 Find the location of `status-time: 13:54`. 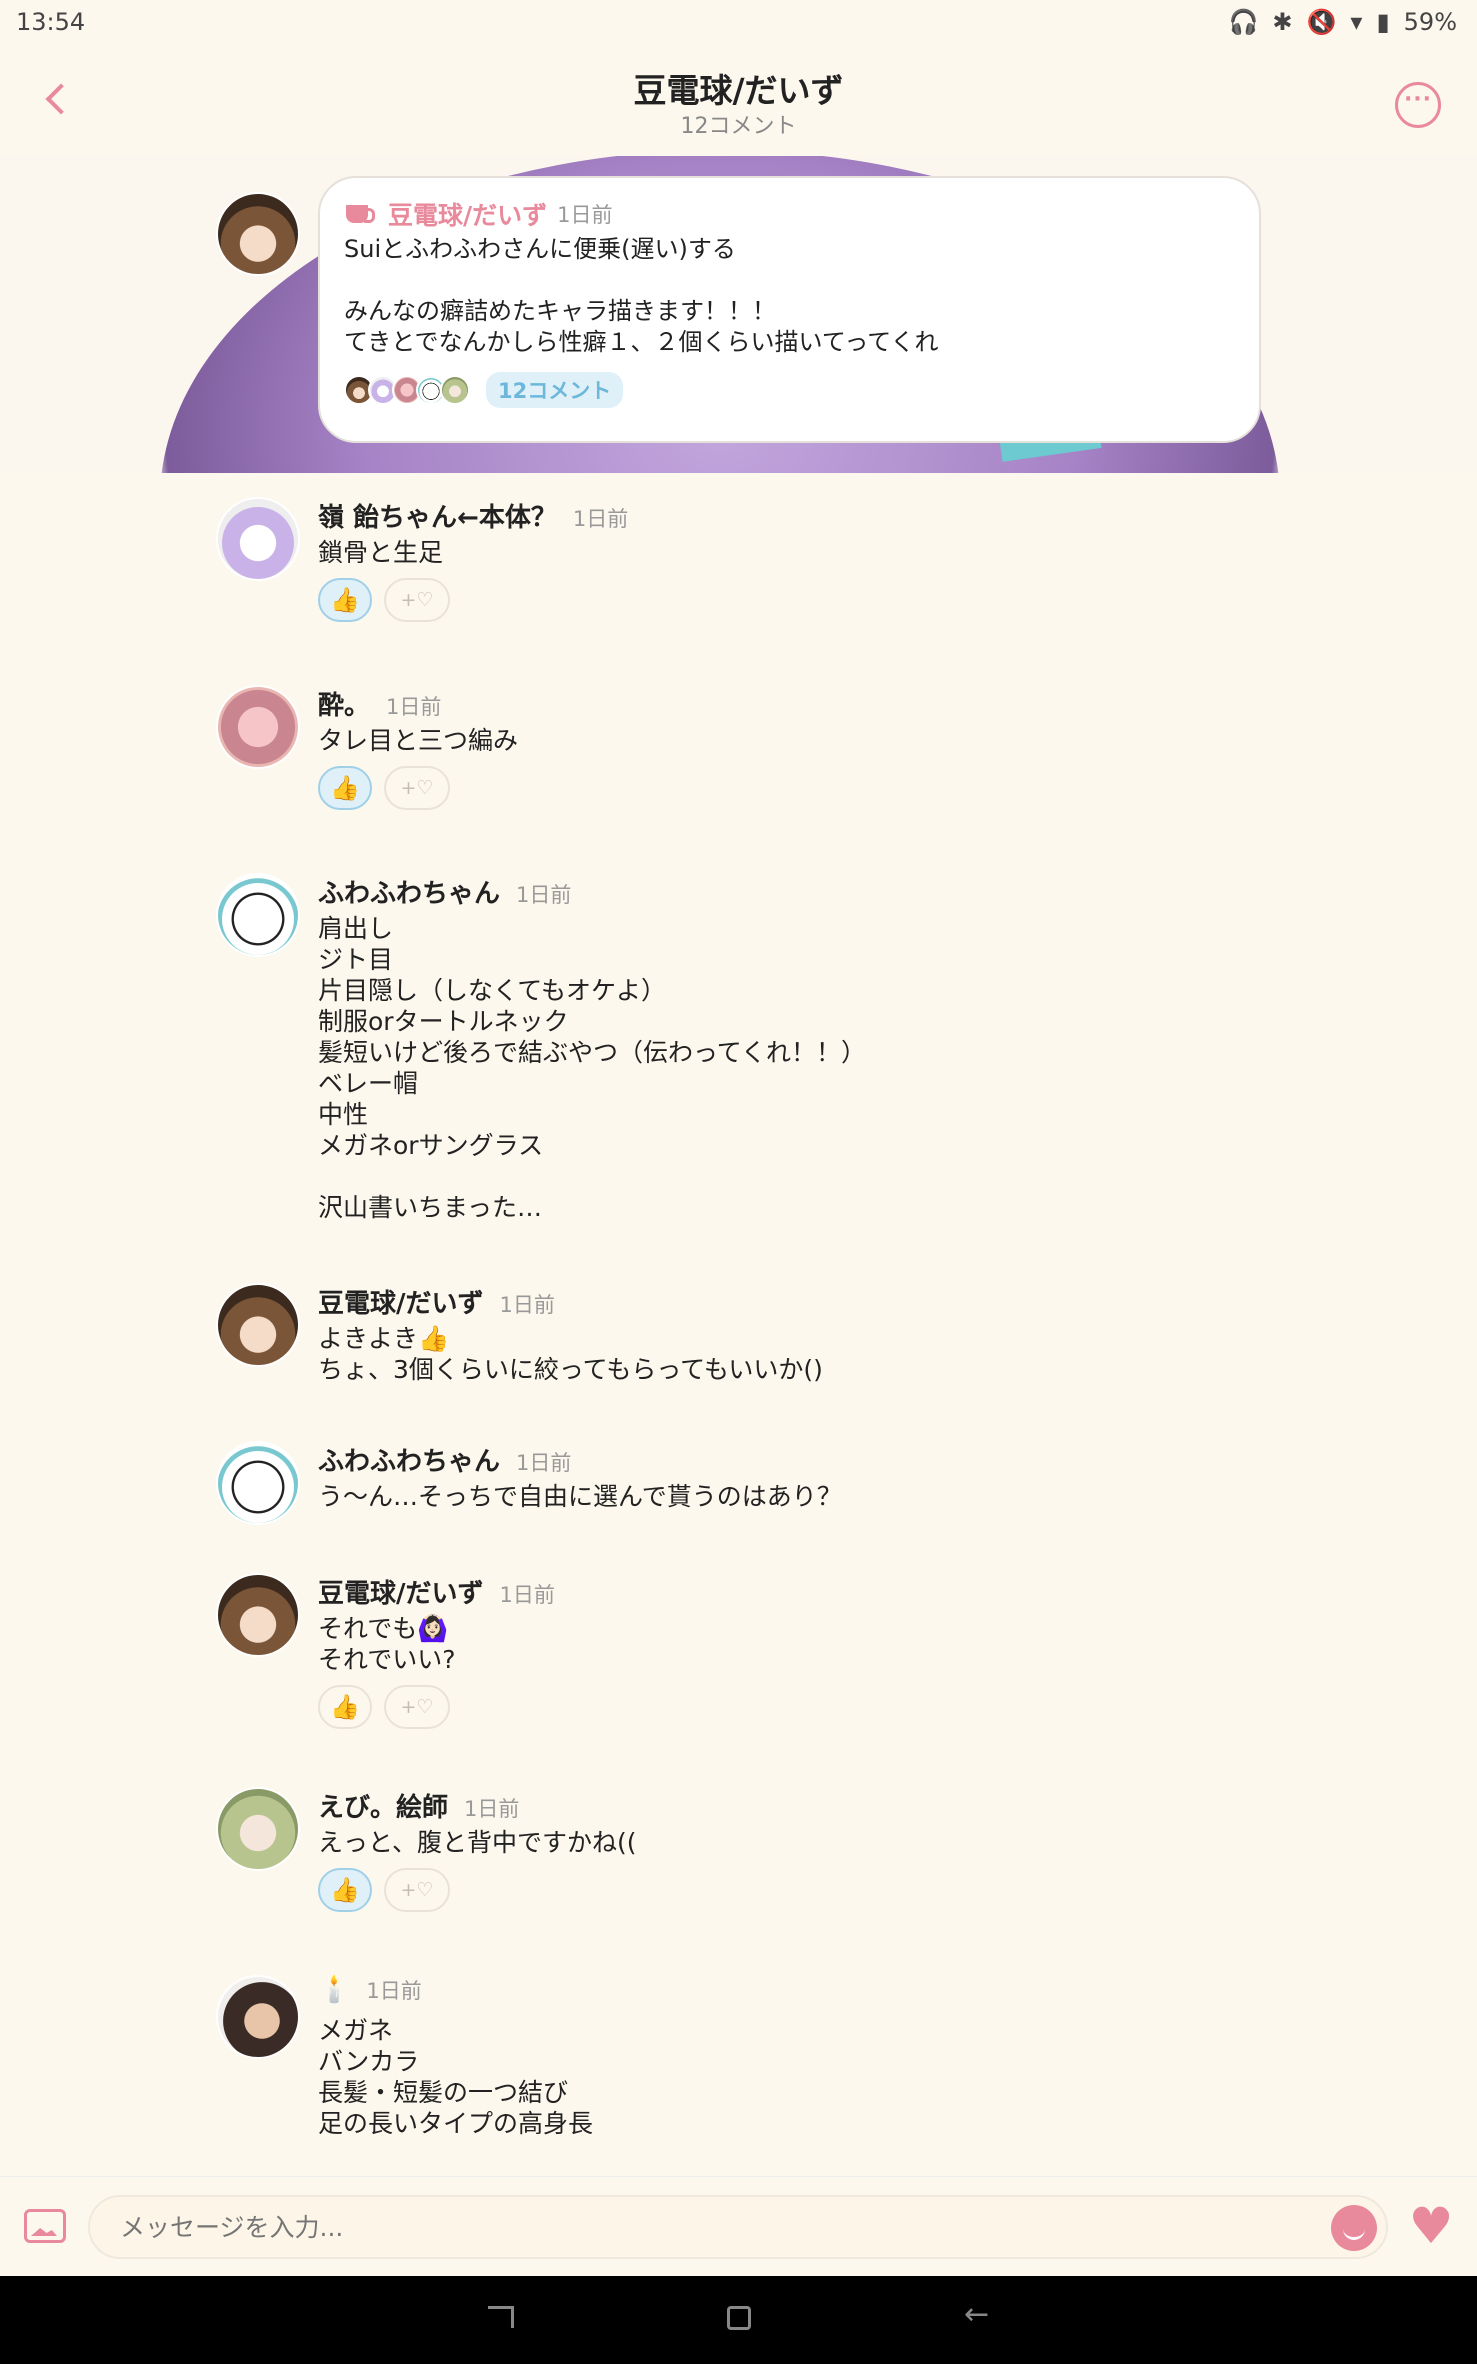

status-time: 13:54 is located at coordinates (51, 22).